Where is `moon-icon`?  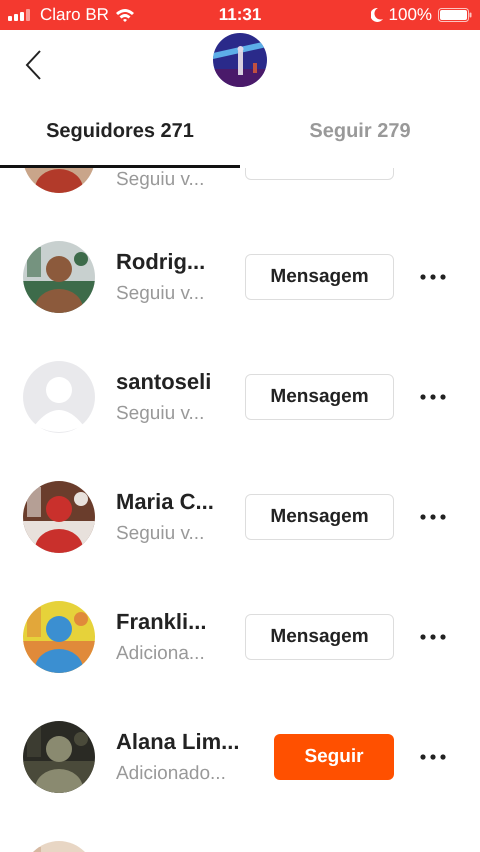
moon-icon is located at coordinates (376, 15).